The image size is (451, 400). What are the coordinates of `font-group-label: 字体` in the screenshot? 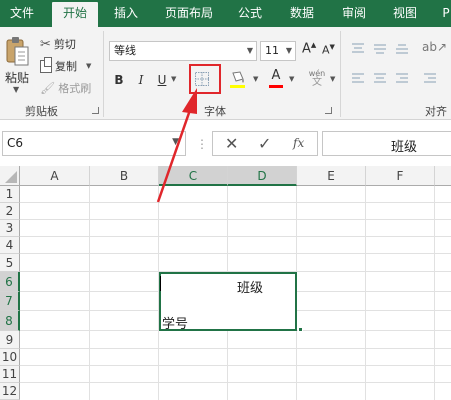 It's located at (215, 111).